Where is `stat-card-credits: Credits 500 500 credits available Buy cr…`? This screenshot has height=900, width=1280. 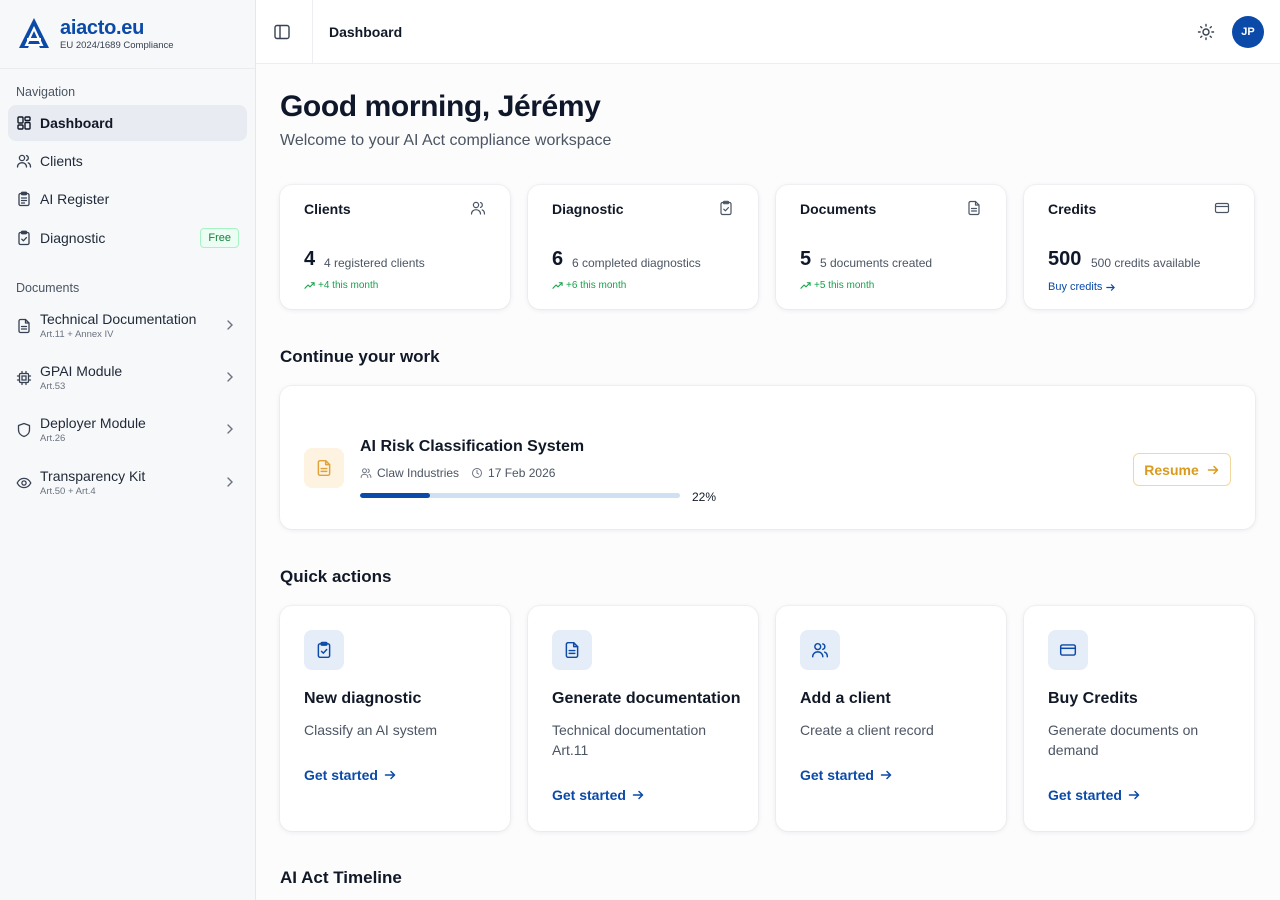
stat-card-credits: Credits 500 500 credits available Buy cr… is located at coordinates (1139, 247).